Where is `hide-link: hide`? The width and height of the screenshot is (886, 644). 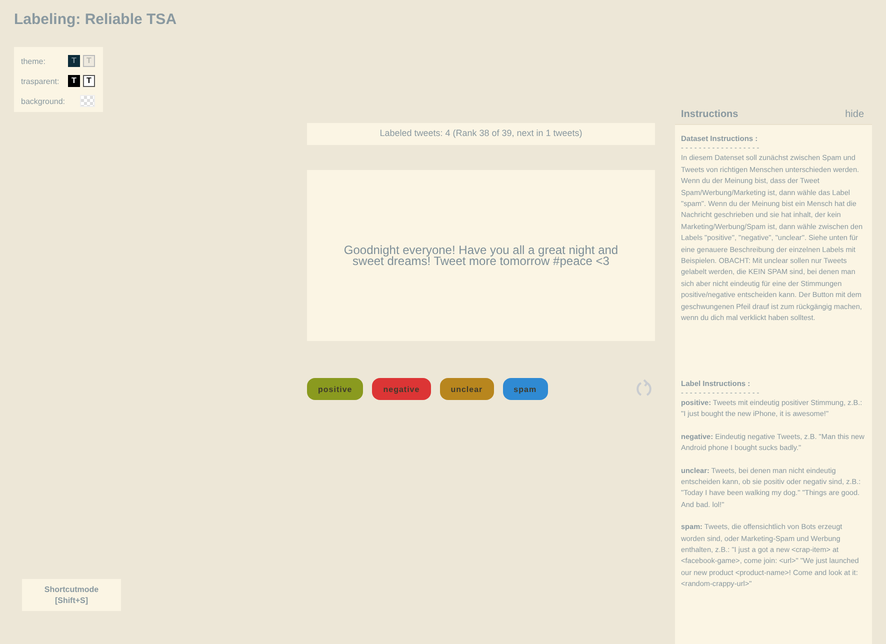 hide-link: hide is located at coordinates (854, 114).